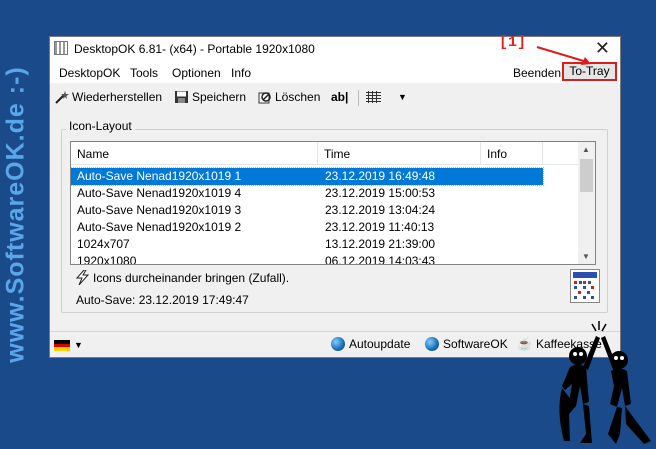  What do you see at coordinates (144, 73) in the screenshot?
I see `menu-tools: Tools` at bounding box center [144, 73].